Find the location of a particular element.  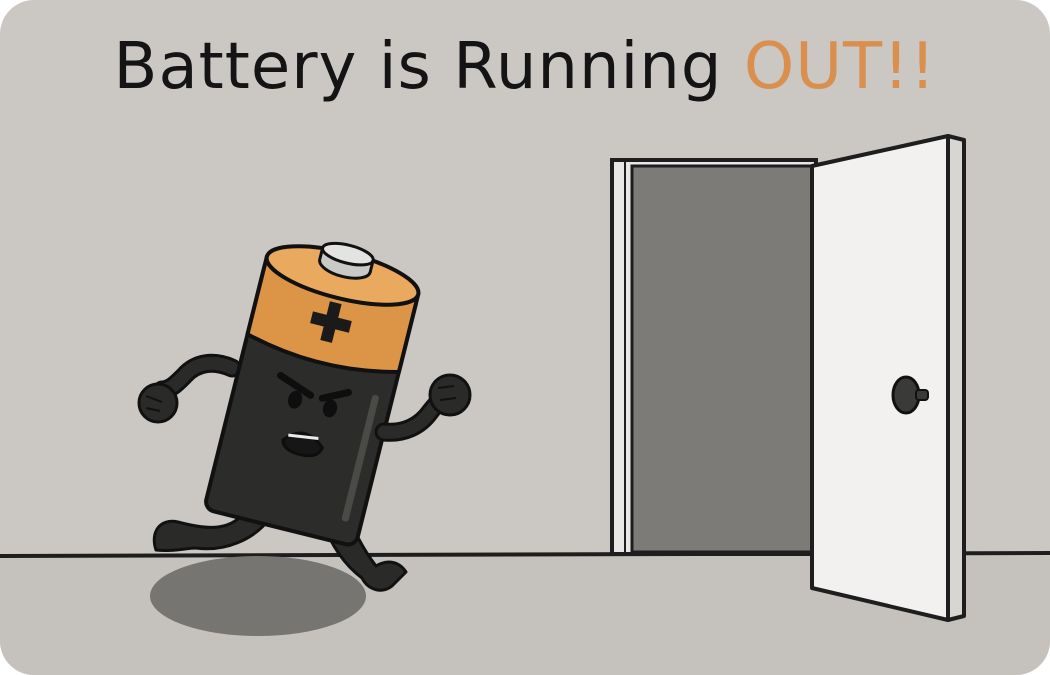

battery-back-fist is located at coordinates (158, 403).